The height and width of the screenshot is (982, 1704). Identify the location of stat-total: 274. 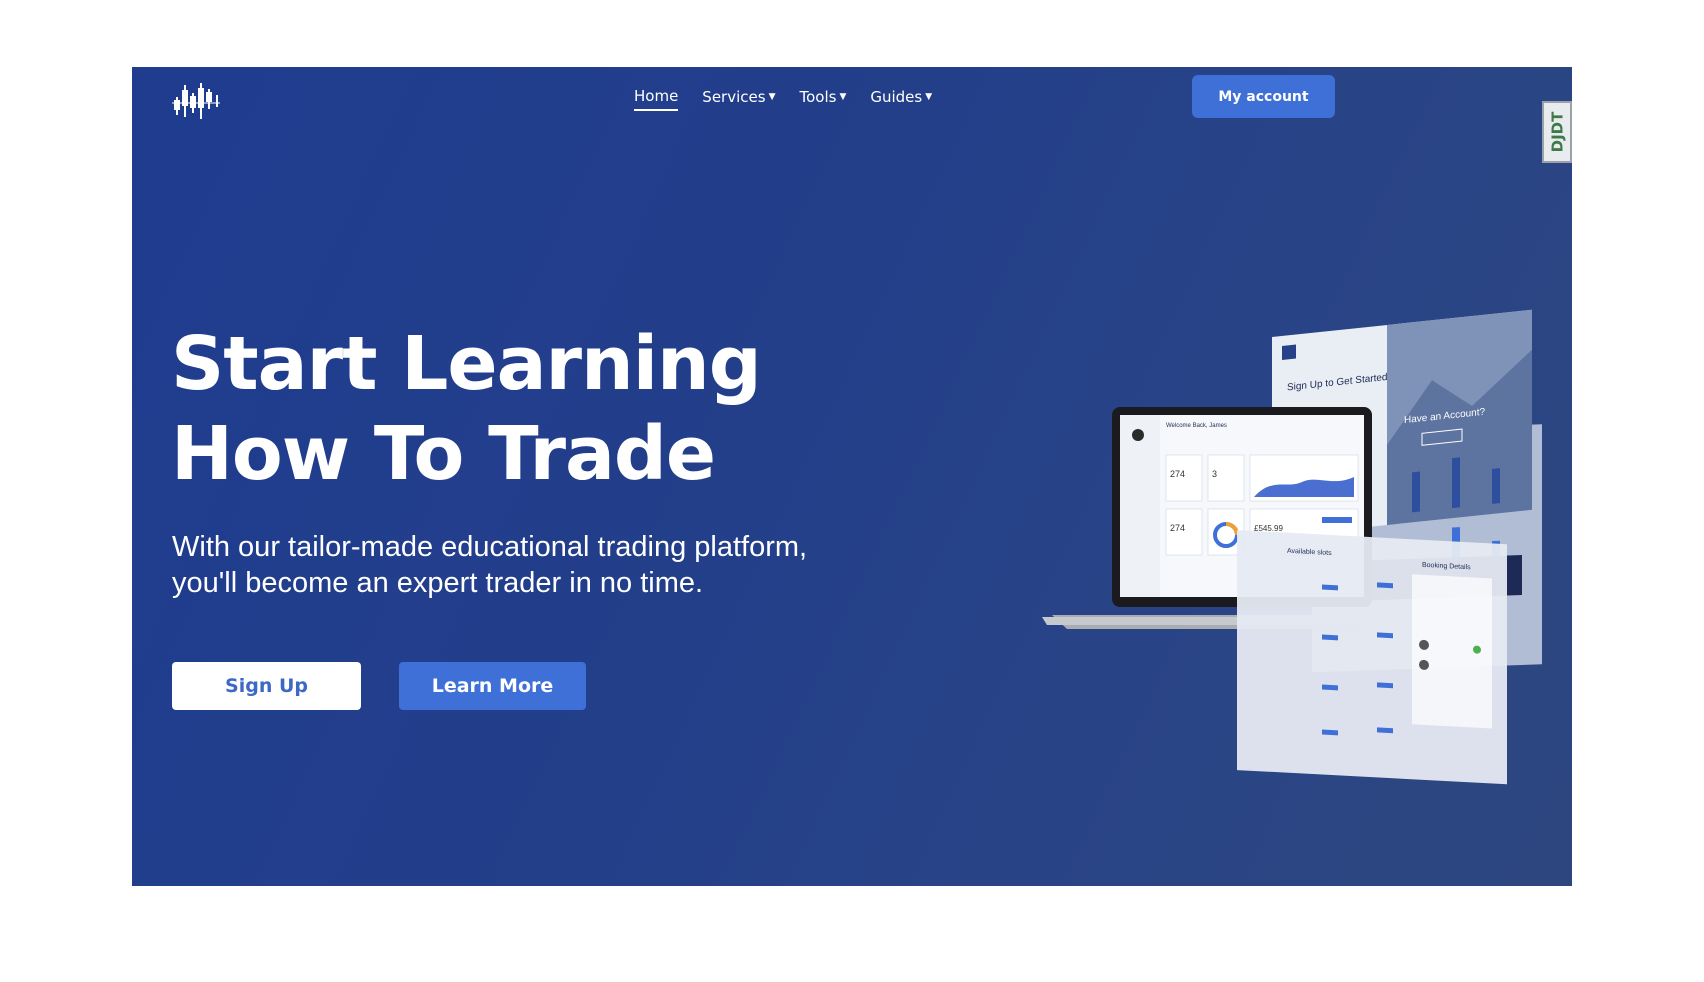
(1177, 474).